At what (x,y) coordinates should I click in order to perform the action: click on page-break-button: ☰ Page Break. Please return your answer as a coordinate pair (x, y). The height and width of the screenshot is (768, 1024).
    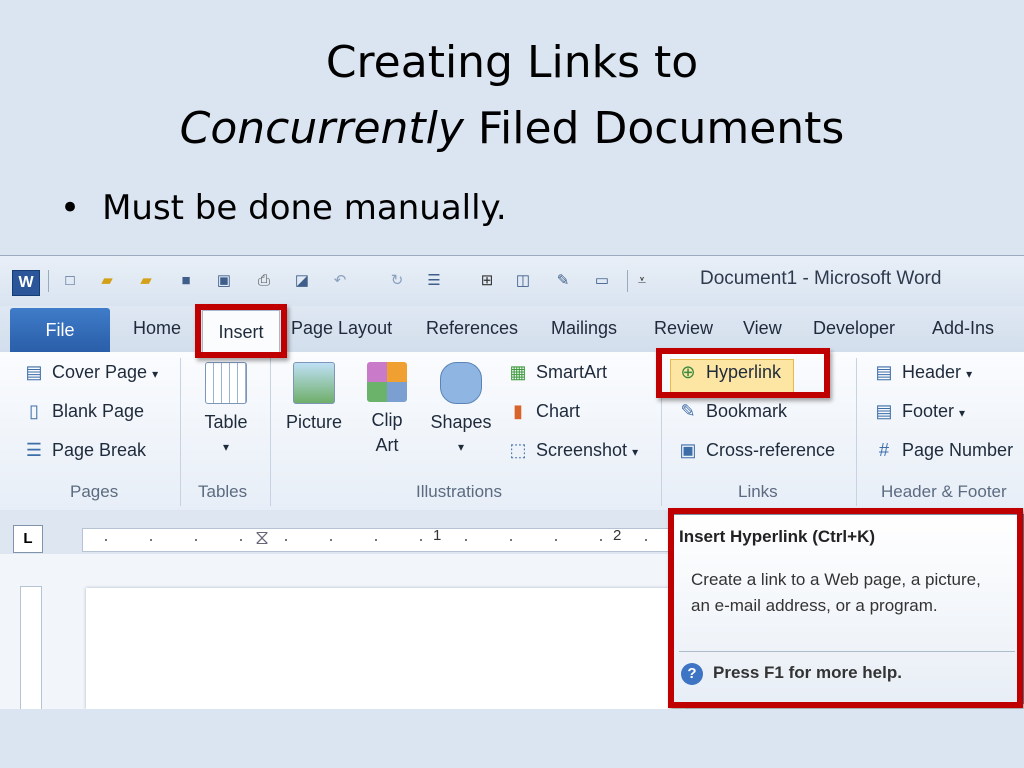
    Looking at the image, I should click on (85, 450).